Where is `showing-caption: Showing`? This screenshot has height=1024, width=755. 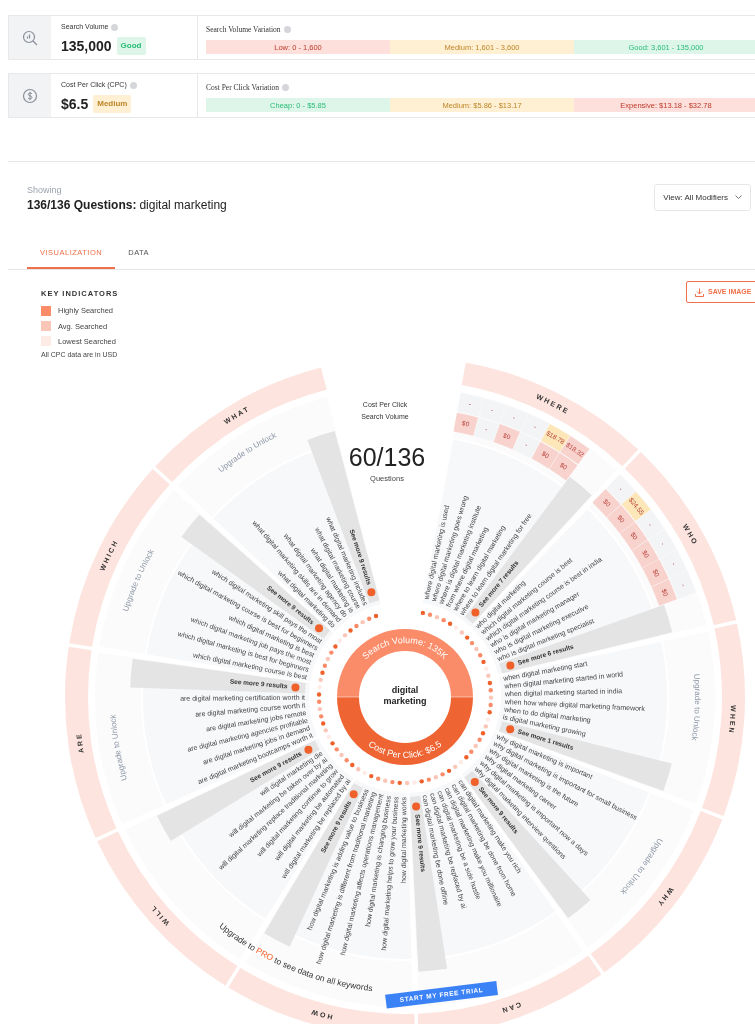
showing-caption: Showing is located at coordinates (45, 190).